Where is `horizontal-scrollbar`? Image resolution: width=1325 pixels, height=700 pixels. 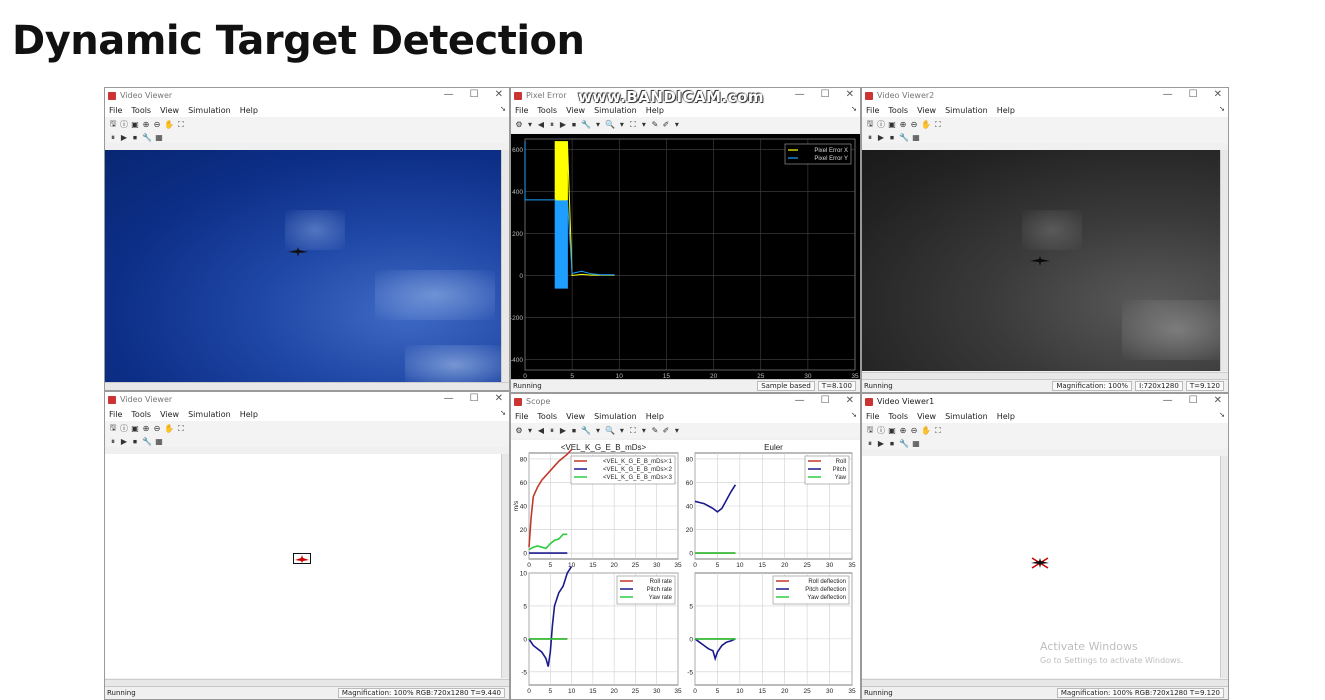 horizontal-scrollbar is located at coordinates (307, 386).